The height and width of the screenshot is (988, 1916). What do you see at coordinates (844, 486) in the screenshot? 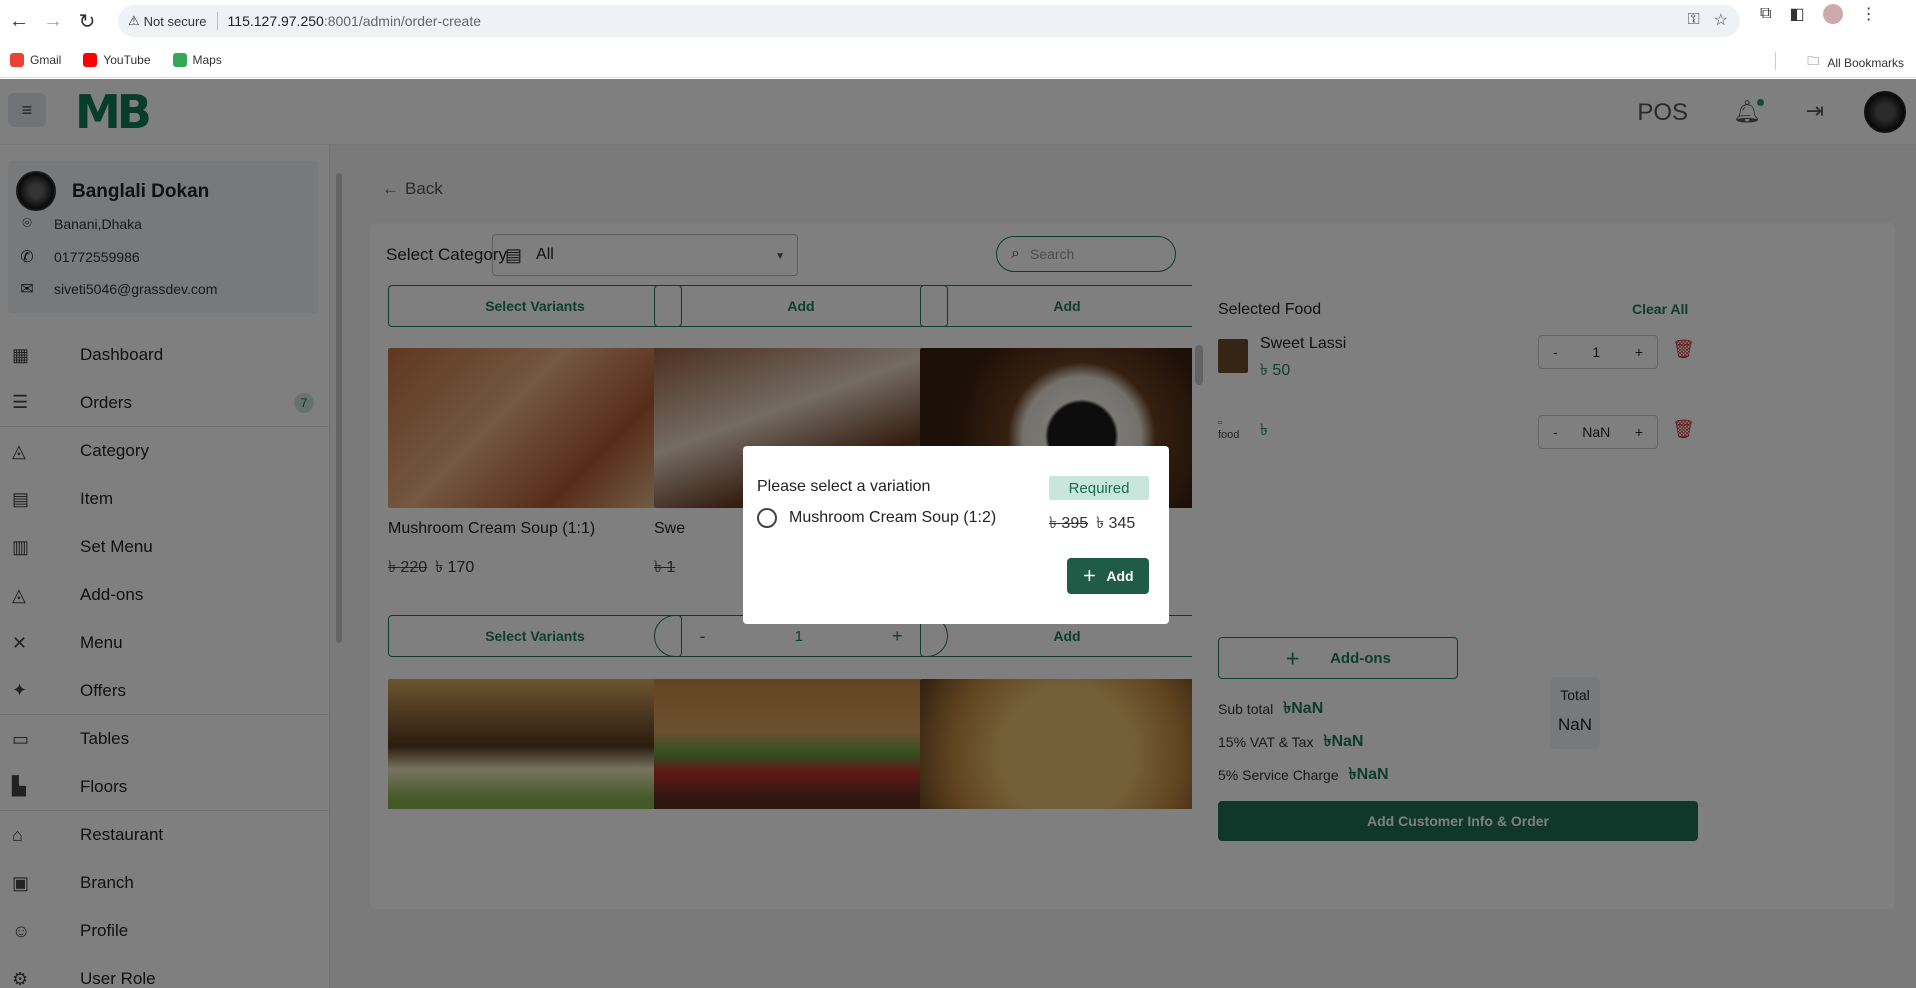
I see `modal-title: Please select a variation` at bounding box center [844, 486].